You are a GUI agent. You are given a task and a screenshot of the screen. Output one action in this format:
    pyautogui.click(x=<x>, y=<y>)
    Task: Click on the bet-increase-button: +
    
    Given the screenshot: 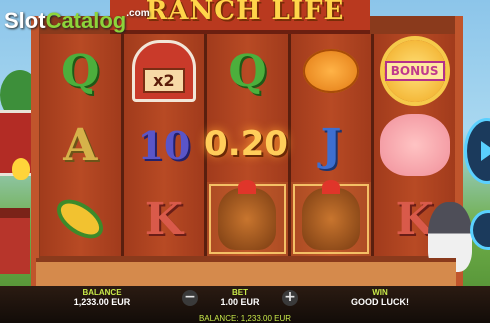 What is the action you would take?
    pyautogui.click(x=290, y=298)
    